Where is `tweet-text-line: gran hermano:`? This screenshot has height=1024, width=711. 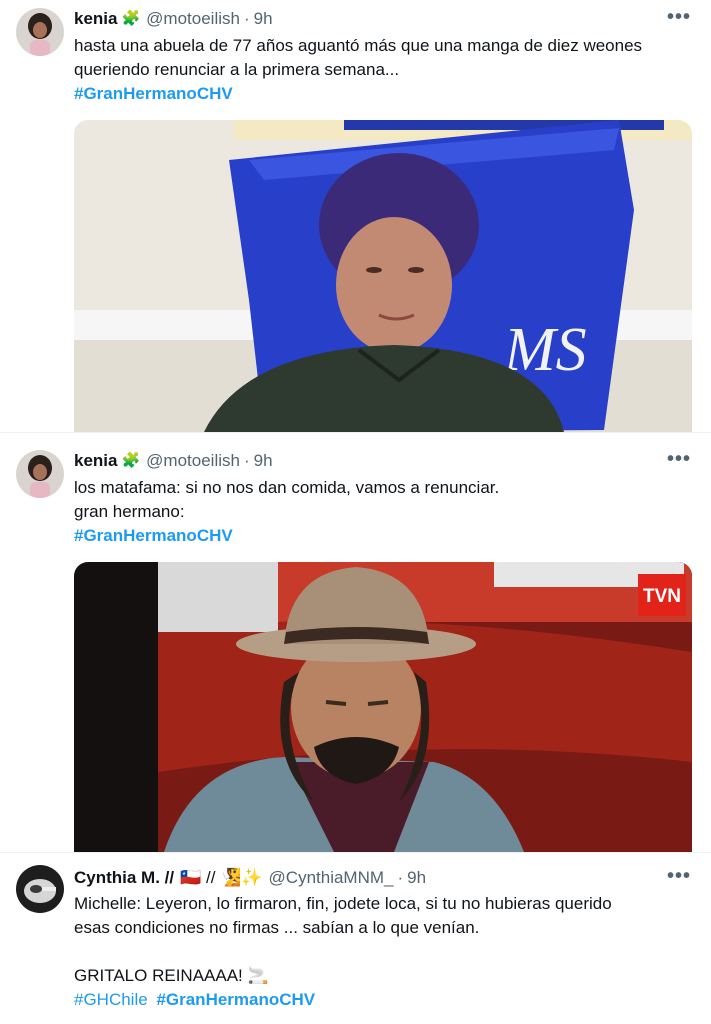
tweet-text-line: gran hermano: is located at coordinates (129, 511).